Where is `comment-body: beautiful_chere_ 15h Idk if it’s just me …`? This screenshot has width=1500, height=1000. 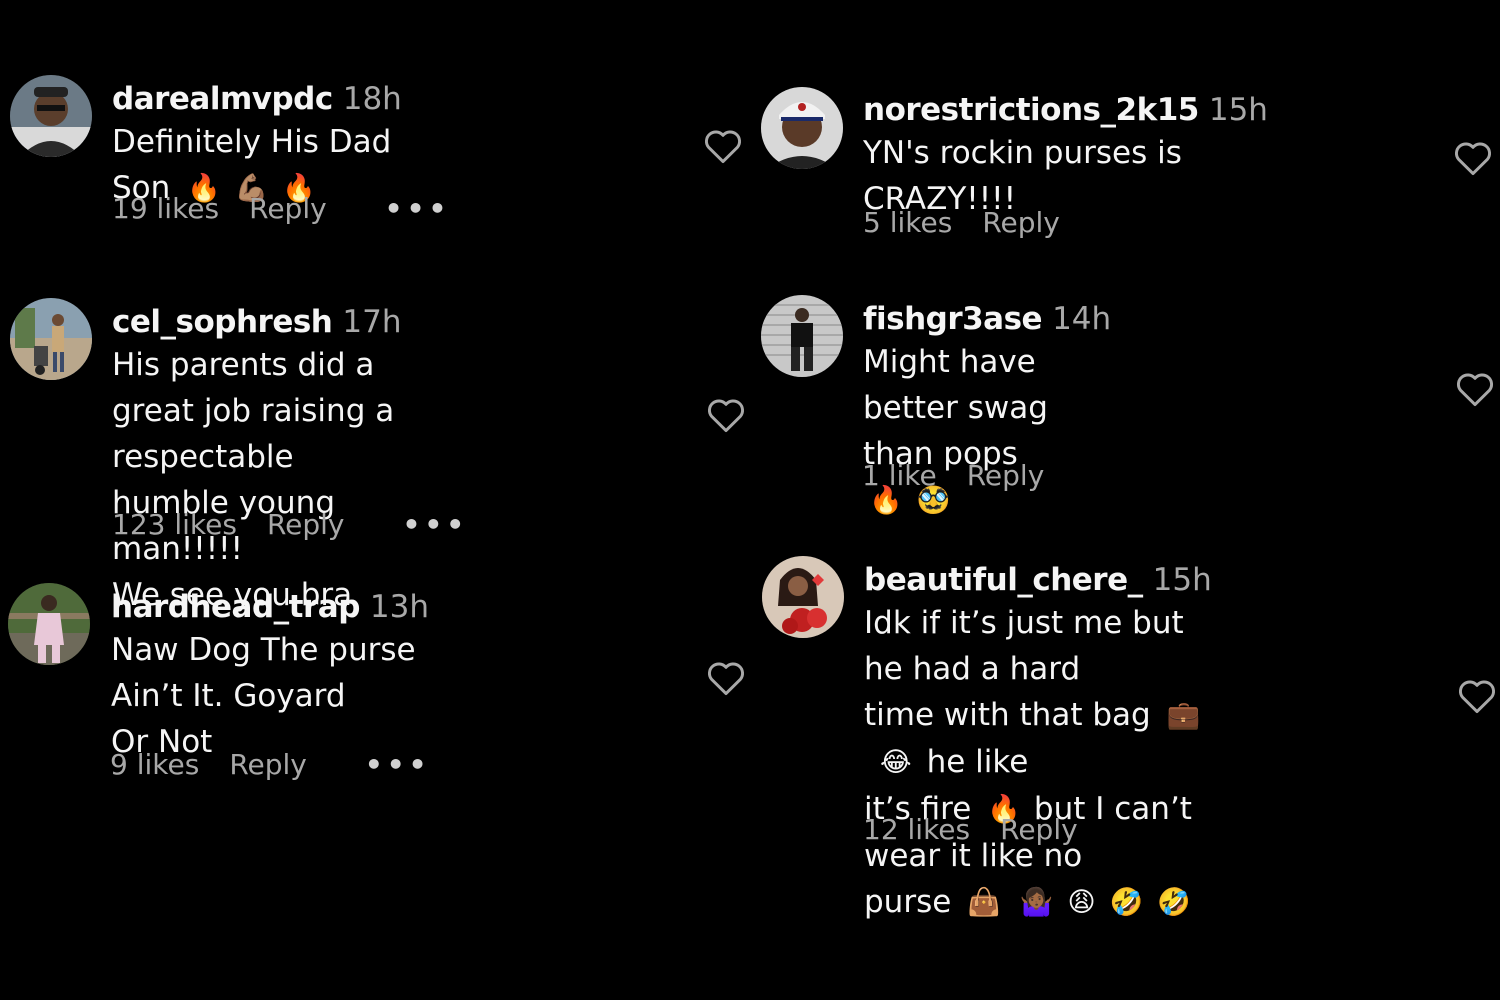 comment-body: beautiful_chere_ 15h Idk if it’s just me … is located at coordinates (1038, 745).